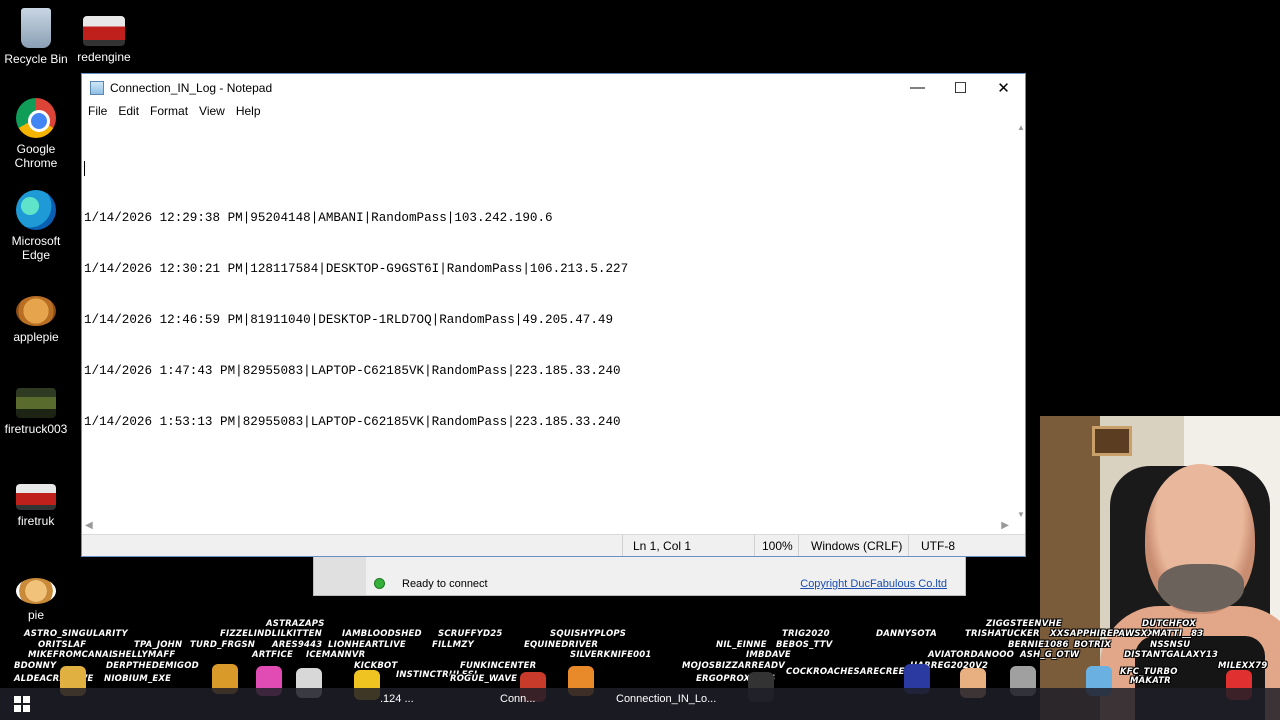 This screenshot has width=1280, height=720. I want to click on viewer-name: ASTRO_SINGULARITY, so click(76, 634).